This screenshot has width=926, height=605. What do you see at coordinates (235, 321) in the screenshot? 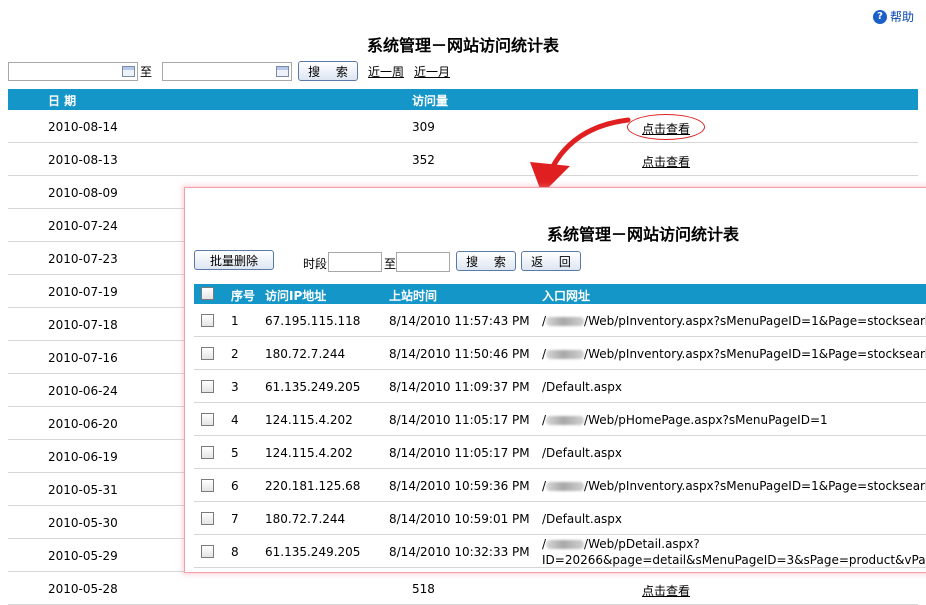
I see `row-no: 1` at bounding box center [235, 321].